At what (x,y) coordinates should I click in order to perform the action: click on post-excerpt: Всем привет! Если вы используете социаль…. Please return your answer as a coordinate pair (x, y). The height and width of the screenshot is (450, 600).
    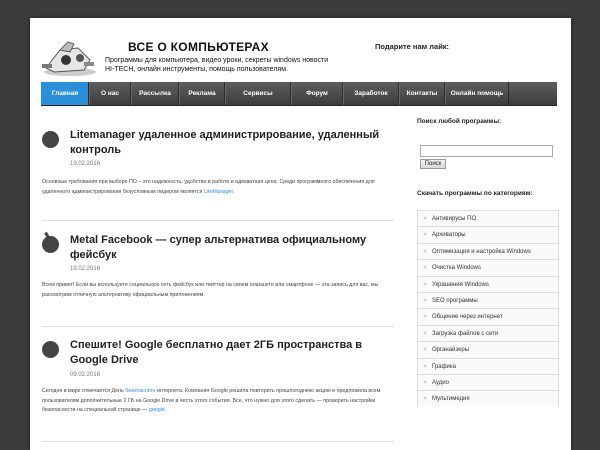
    Looking at the image, I should click on (210, 290).